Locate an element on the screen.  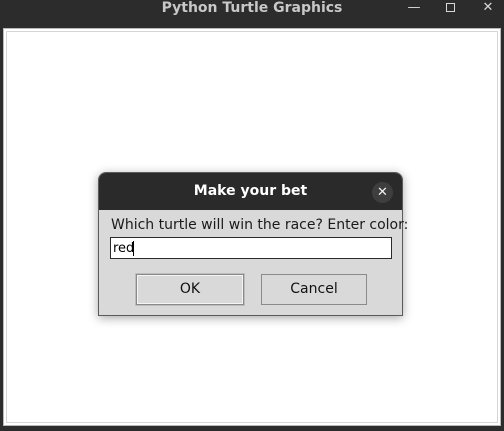
dialog-close-button: ✕ is located at coordinates (382, 192).